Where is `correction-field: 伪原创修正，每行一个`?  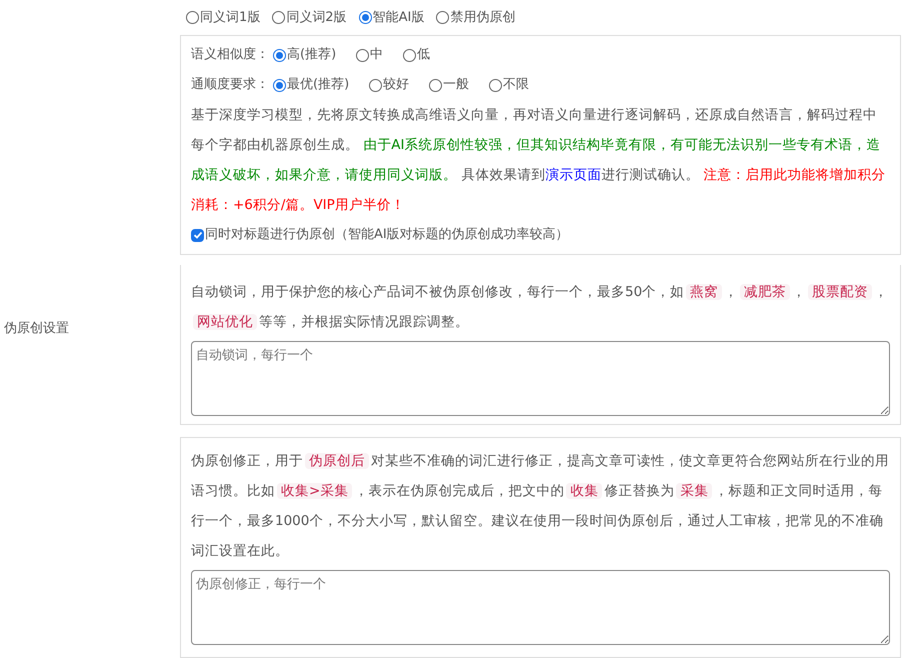 correction-field: 伪原创修正，每行一个 is located at coordinates (540, 607).